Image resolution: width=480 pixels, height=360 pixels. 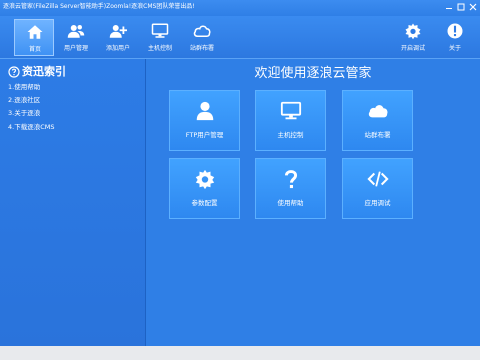 I want to click on question-circle-icon, so click(x=14, y=72).